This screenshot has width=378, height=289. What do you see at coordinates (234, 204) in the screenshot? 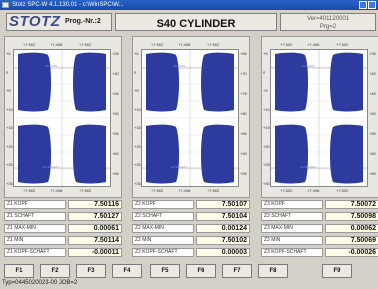
I see `measurement-value: 7.50107` at bounding box center [234, 204].